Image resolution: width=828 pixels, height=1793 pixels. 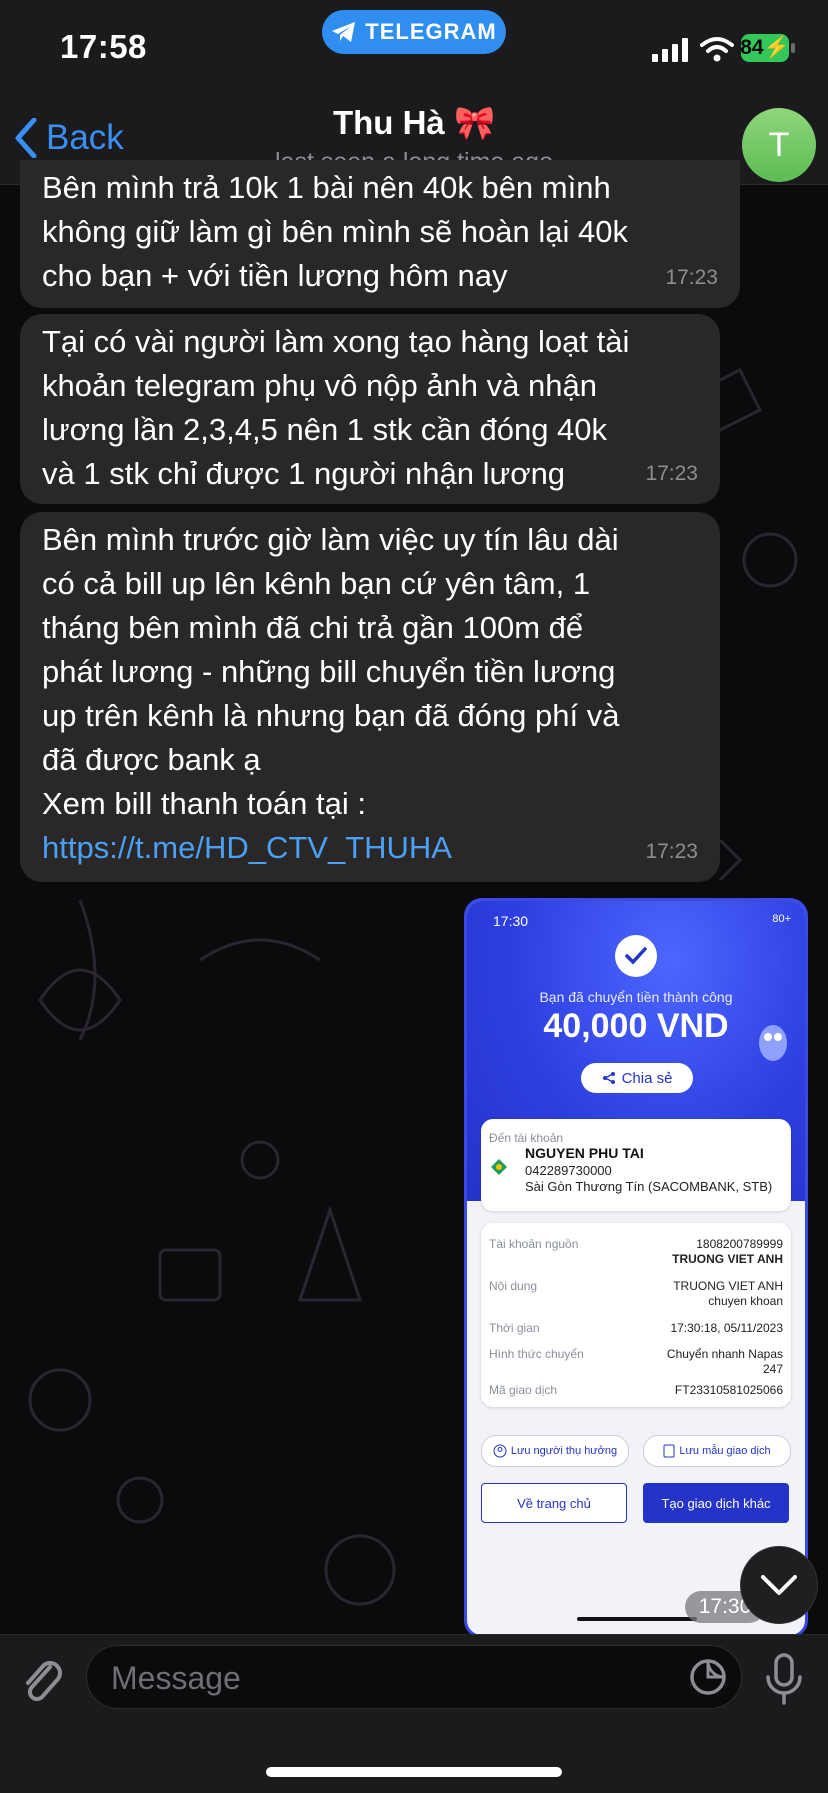 I want to click on message-input, so click(x=391, y=1678).